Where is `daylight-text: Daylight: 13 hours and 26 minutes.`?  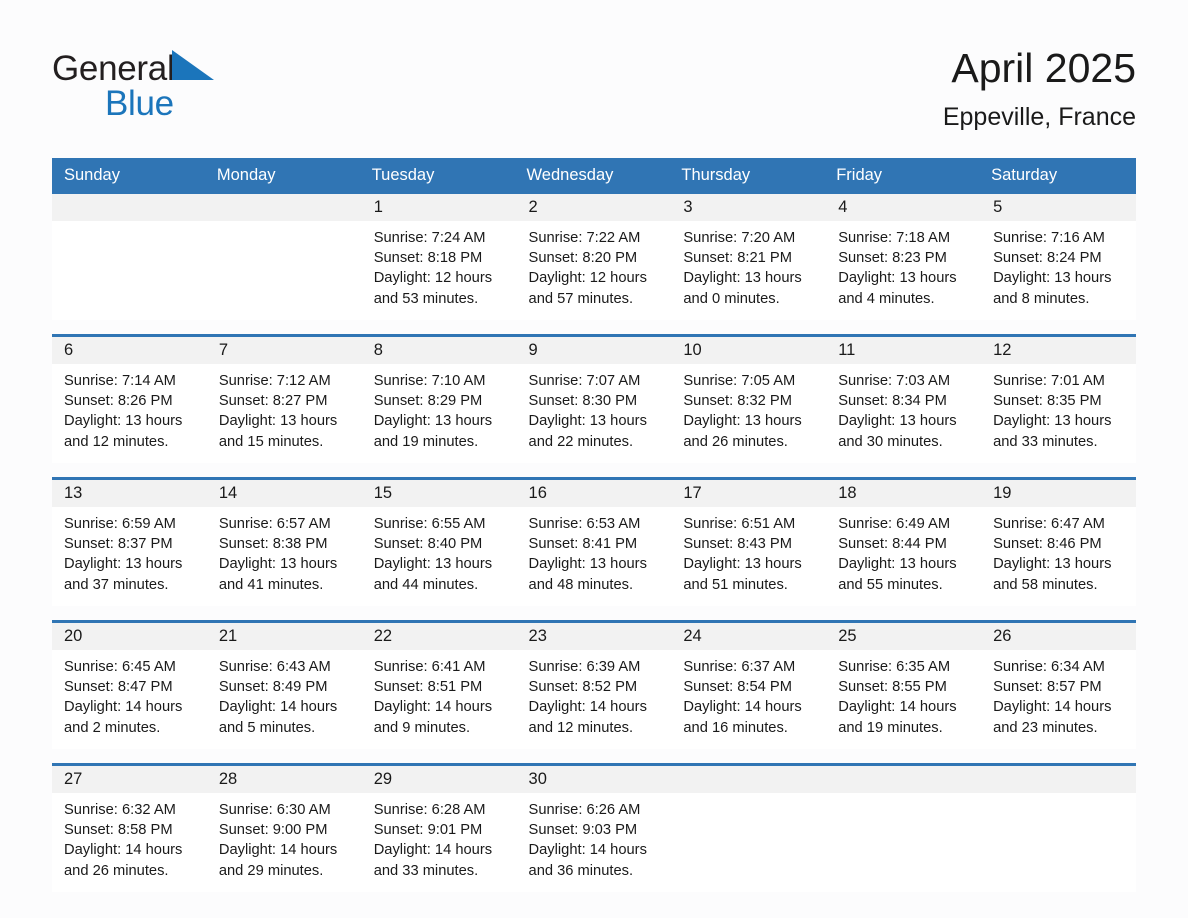
daylight-text: Daylight: 13 hours and 26 minutes. is located at coordinates (742, 431).